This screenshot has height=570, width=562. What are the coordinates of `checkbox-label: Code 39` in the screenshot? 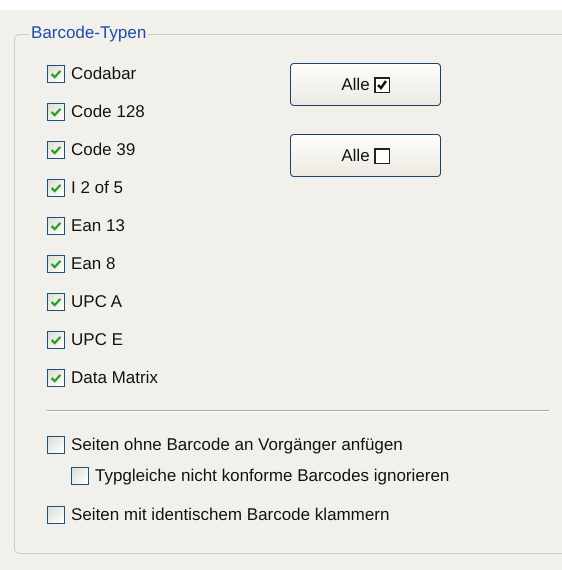 It's located at (103, 150).